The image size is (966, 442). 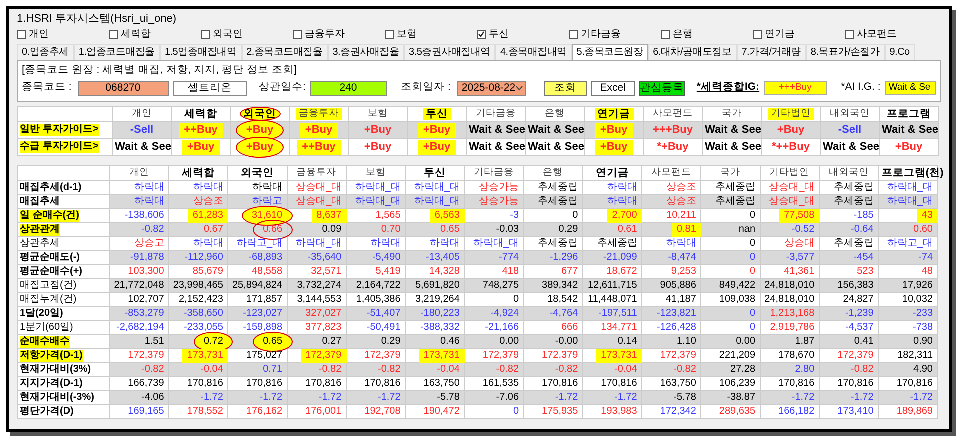 What do you see at coordinates (681, 188) in the screenshot?
I see `cell-value: 상승조` at bounding box center [681, 188].